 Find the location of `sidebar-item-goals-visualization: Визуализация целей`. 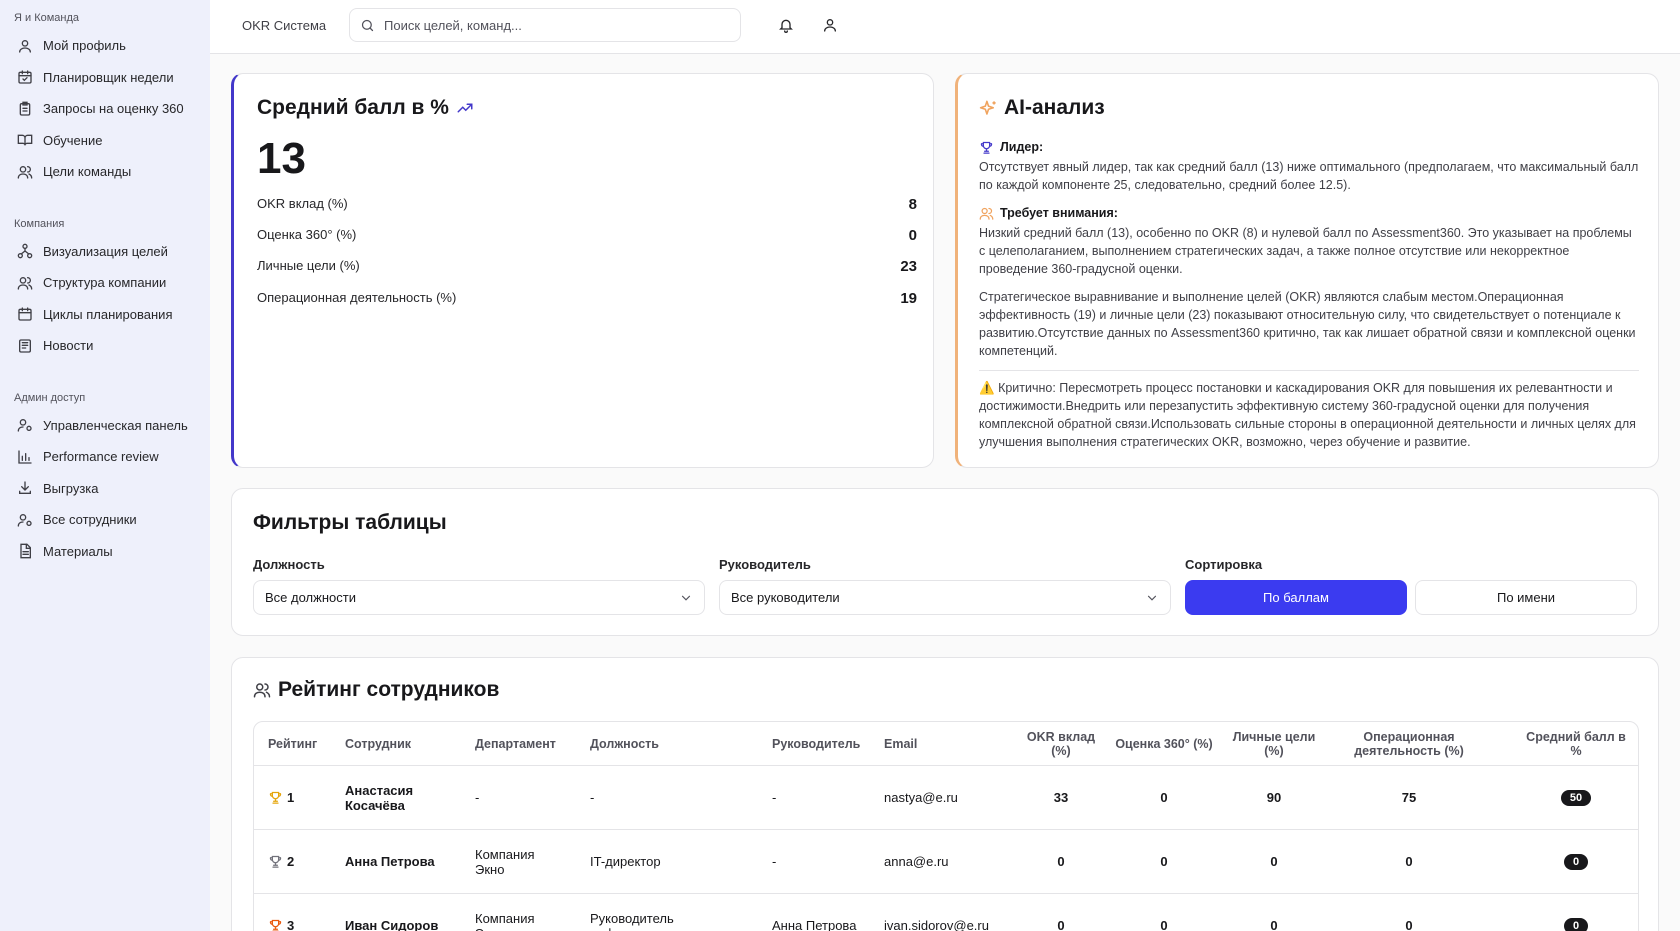

sidebar-item-goals-visualization: Визуализация целей is located at coordinates (105, 252).